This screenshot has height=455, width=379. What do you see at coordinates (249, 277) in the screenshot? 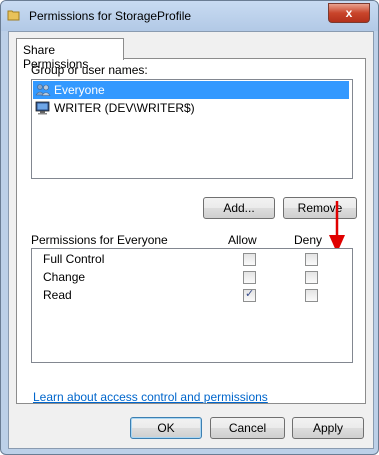
I see `allow-checkbox-change` at bounding box center [249, 277].